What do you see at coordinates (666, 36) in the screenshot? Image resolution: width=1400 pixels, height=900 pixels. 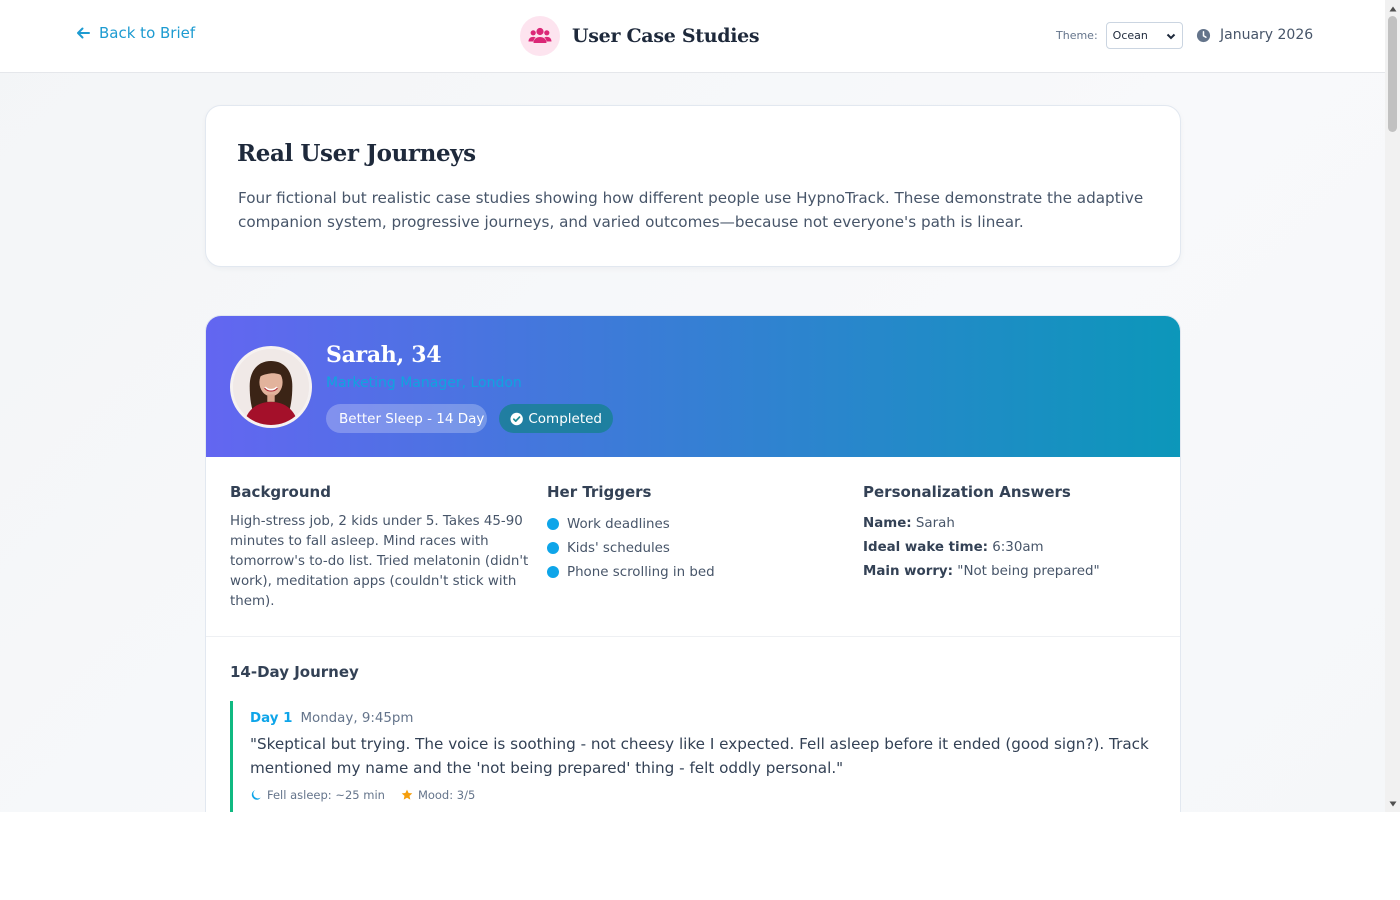 I see `page-title: User Case Studies` at bounding box center [666, 36].